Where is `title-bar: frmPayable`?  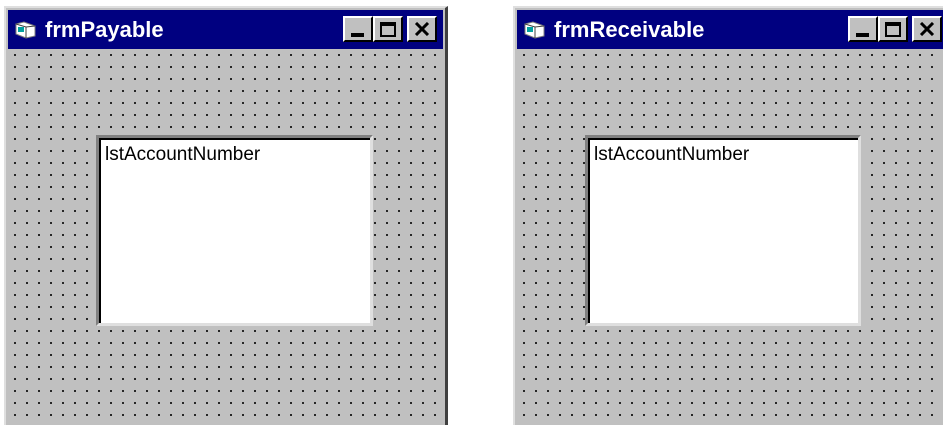
title-bar: frmPayable is located at coordinates (225, 29).